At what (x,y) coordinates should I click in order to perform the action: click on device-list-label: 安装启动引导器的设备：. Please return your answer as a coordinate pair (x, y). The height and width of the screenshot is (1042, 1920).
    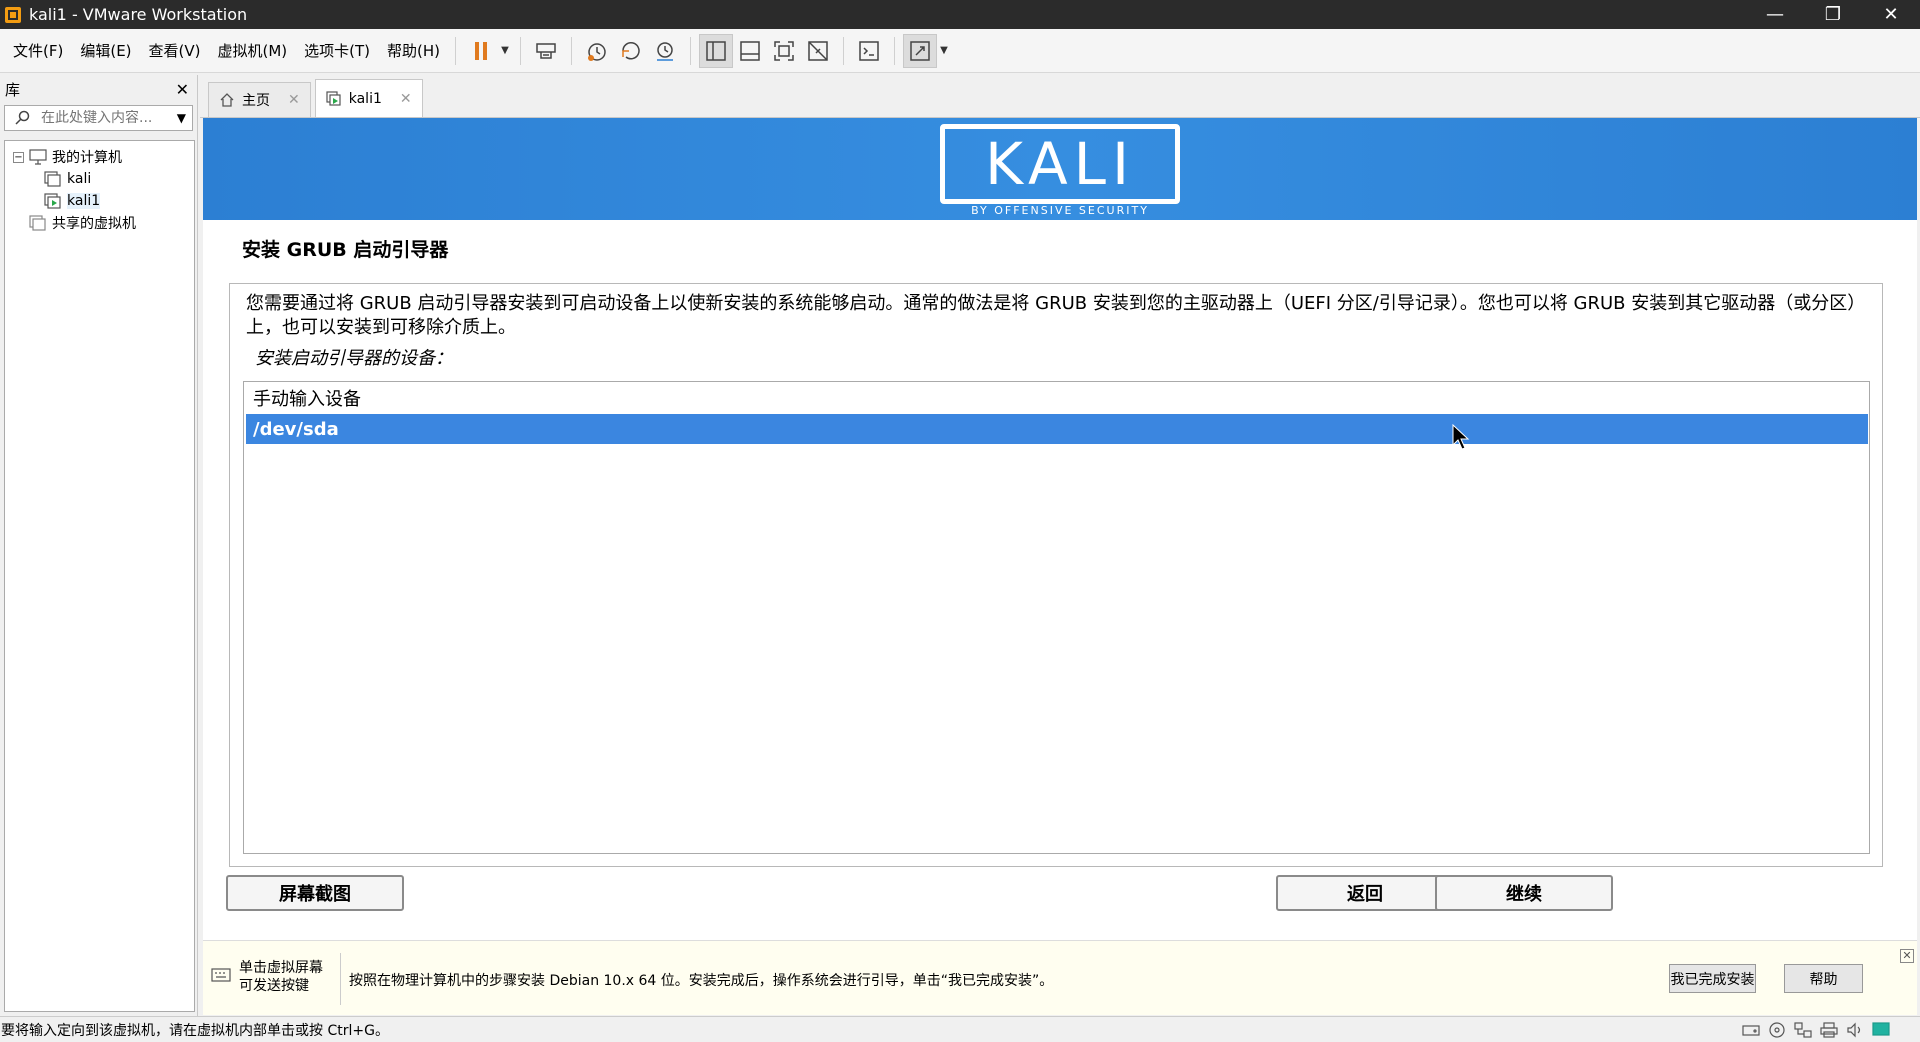
    Looking at the image, I should click on (354, 358).